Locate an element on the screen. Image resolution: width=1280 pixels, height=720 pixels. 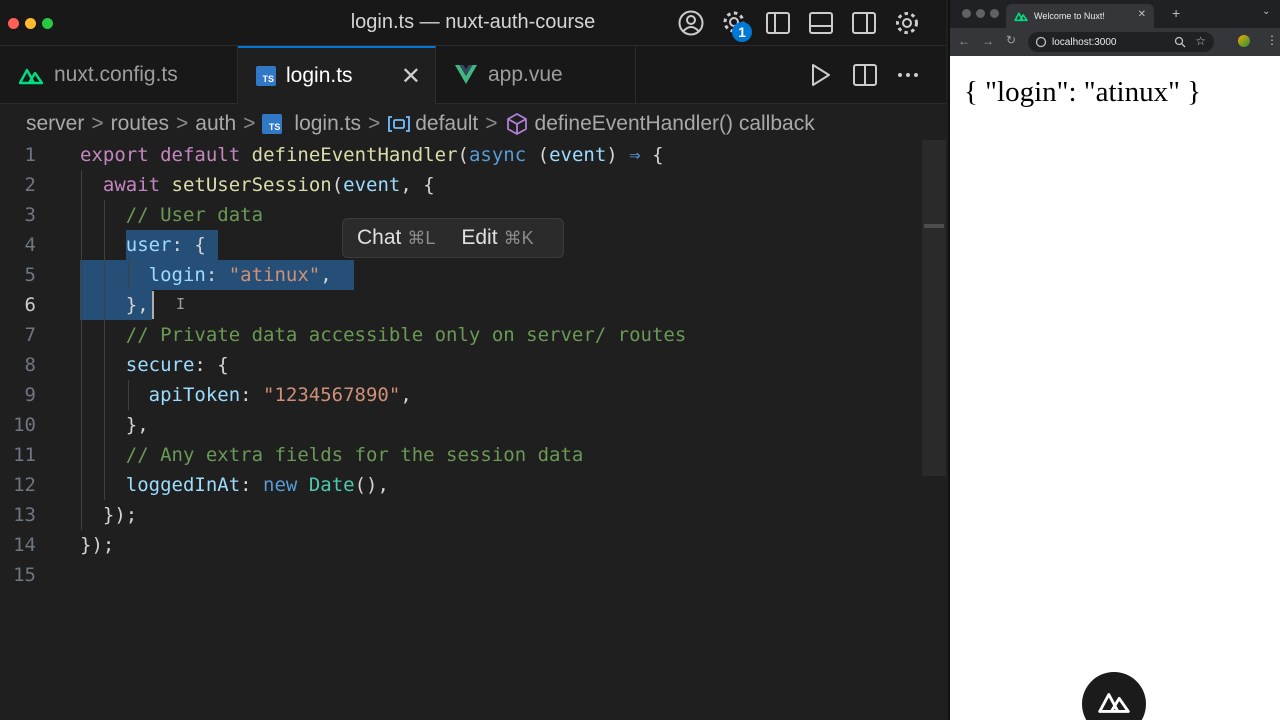
code-text: // User data is located at coordinates (194, 215).